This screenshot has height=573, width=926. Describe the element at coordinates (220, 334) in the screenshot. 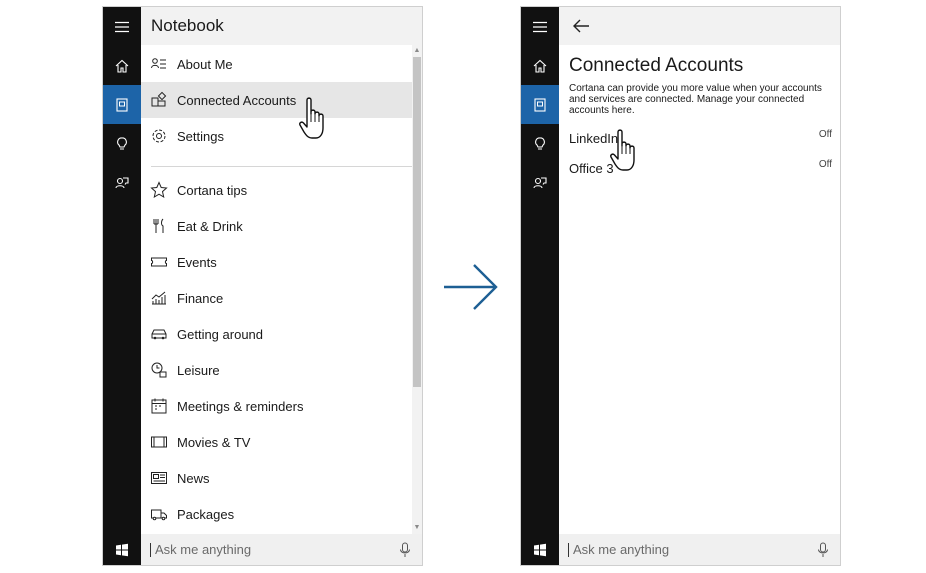

I see `menu-item-label: Getting around` at that location.